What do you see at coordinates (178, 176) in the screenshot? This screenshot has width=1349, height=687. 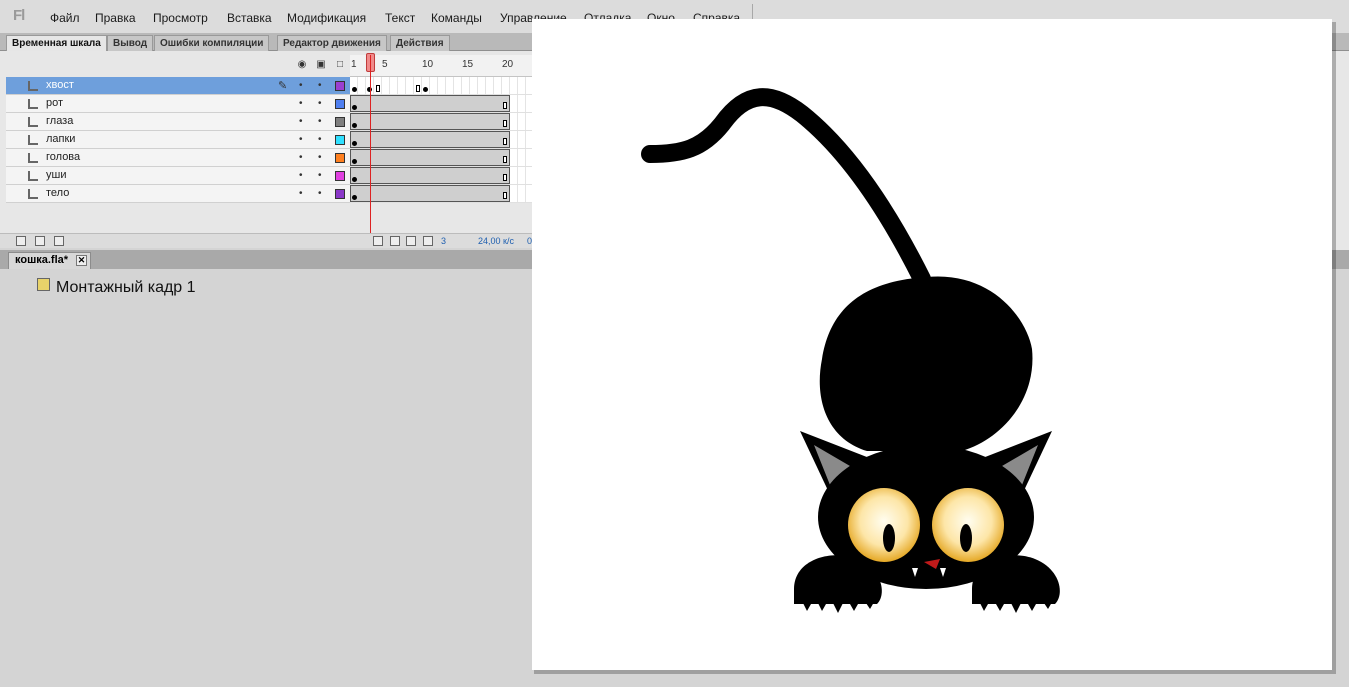 I see `layer-row: уши • •` at bounding box center [178, 176].